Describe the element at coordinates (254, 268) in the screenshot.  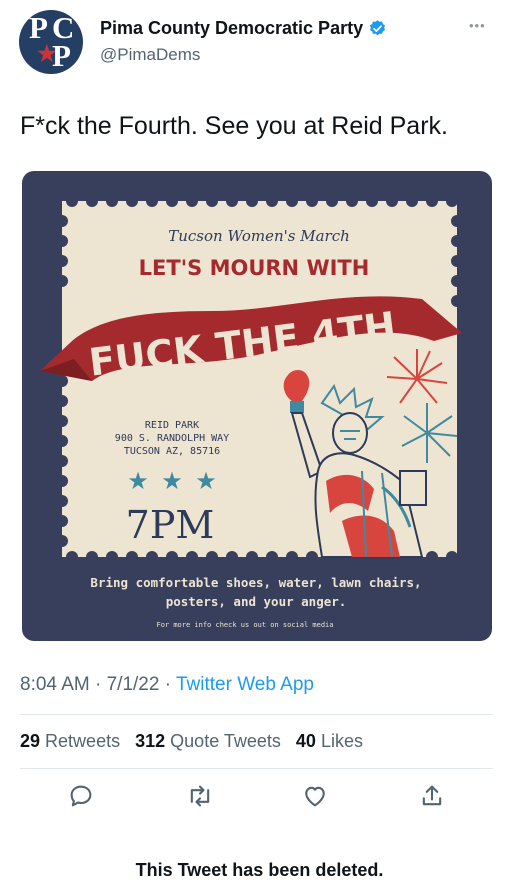
I see `poster-headline: LET'S MOURN WITH` at that location.